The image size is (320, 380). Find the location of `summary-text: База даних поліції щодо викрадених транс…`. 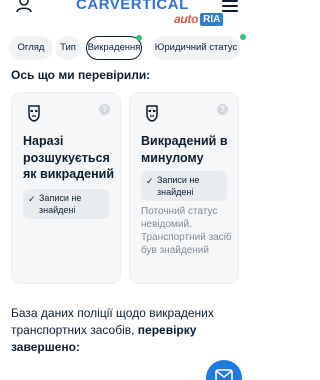

summary-text: База даних поліції щодо викрадених транс… is located at coordinates (125, 330).